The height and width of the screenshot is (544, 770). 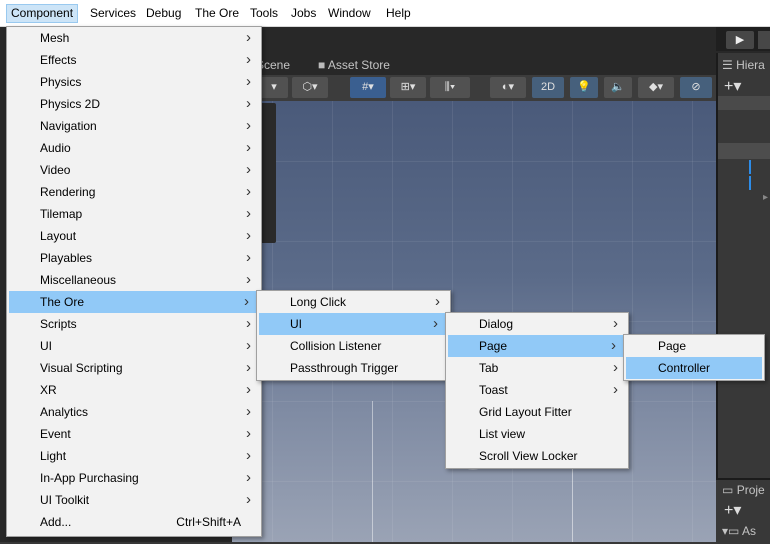 What do you see at coordinates (55, 148) in the screenshot?
I see `component-menu-item-label: Audio` at bounding box center [55, 148].